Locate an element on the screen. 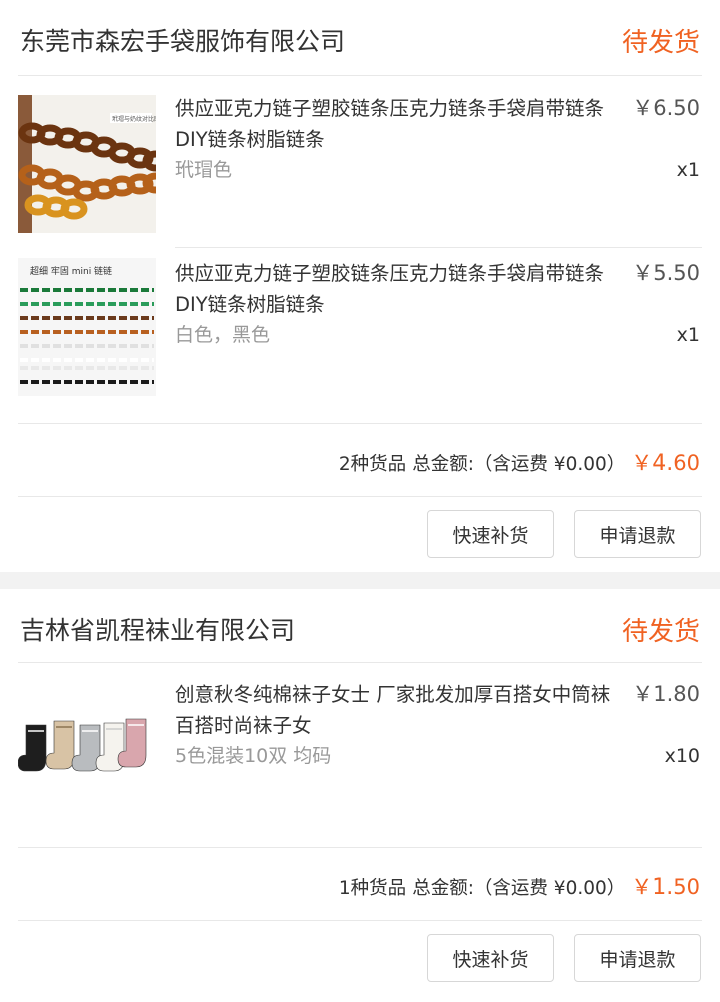 The width and height of the screenshot is (720, 1002). chain-image: 玳瑁与奶纹对比图 is located at coordinates (87, 164).